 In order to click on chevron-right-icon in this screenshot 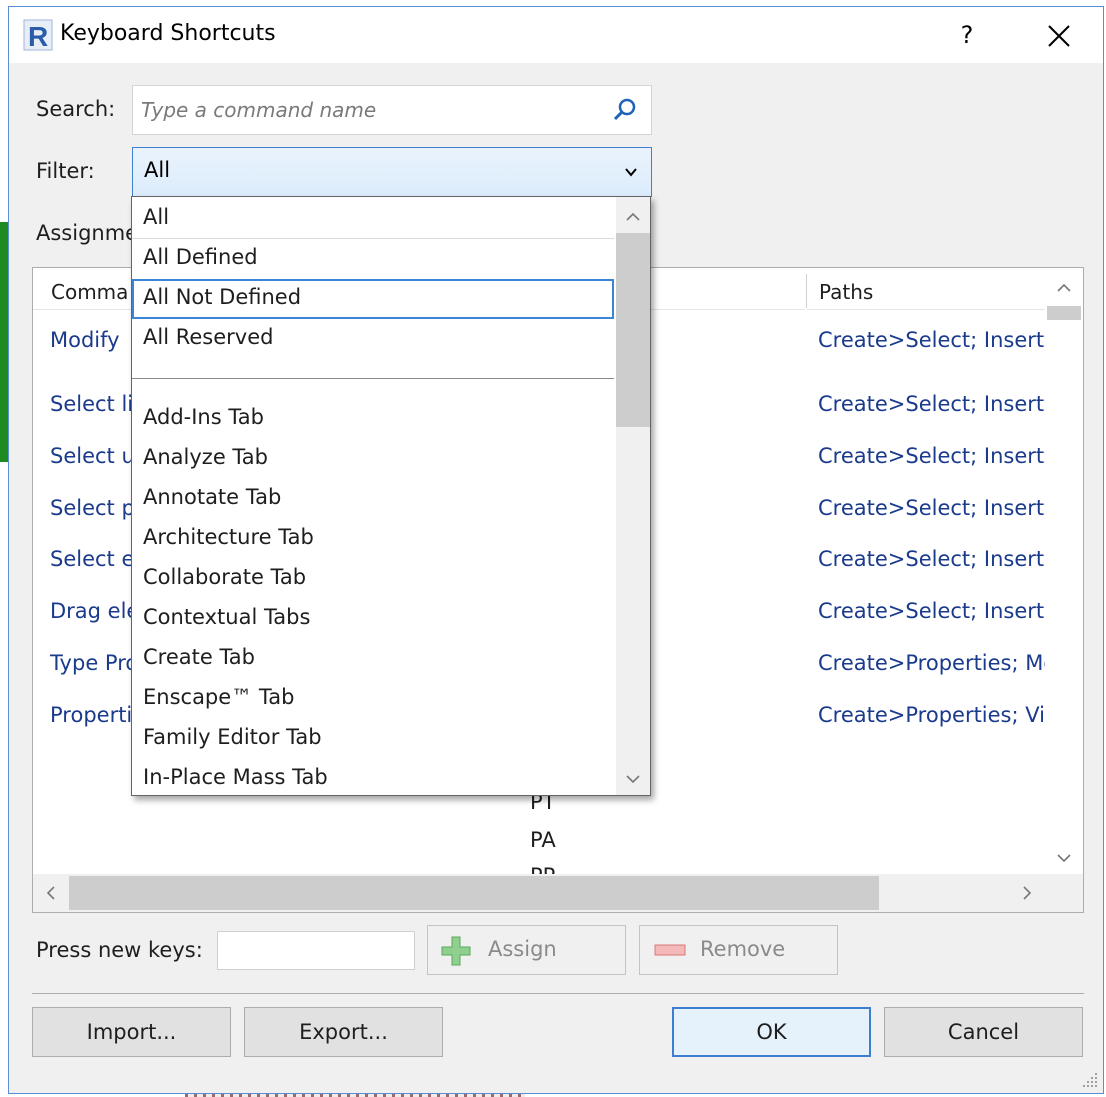, I will do `click(1027, 893)`.